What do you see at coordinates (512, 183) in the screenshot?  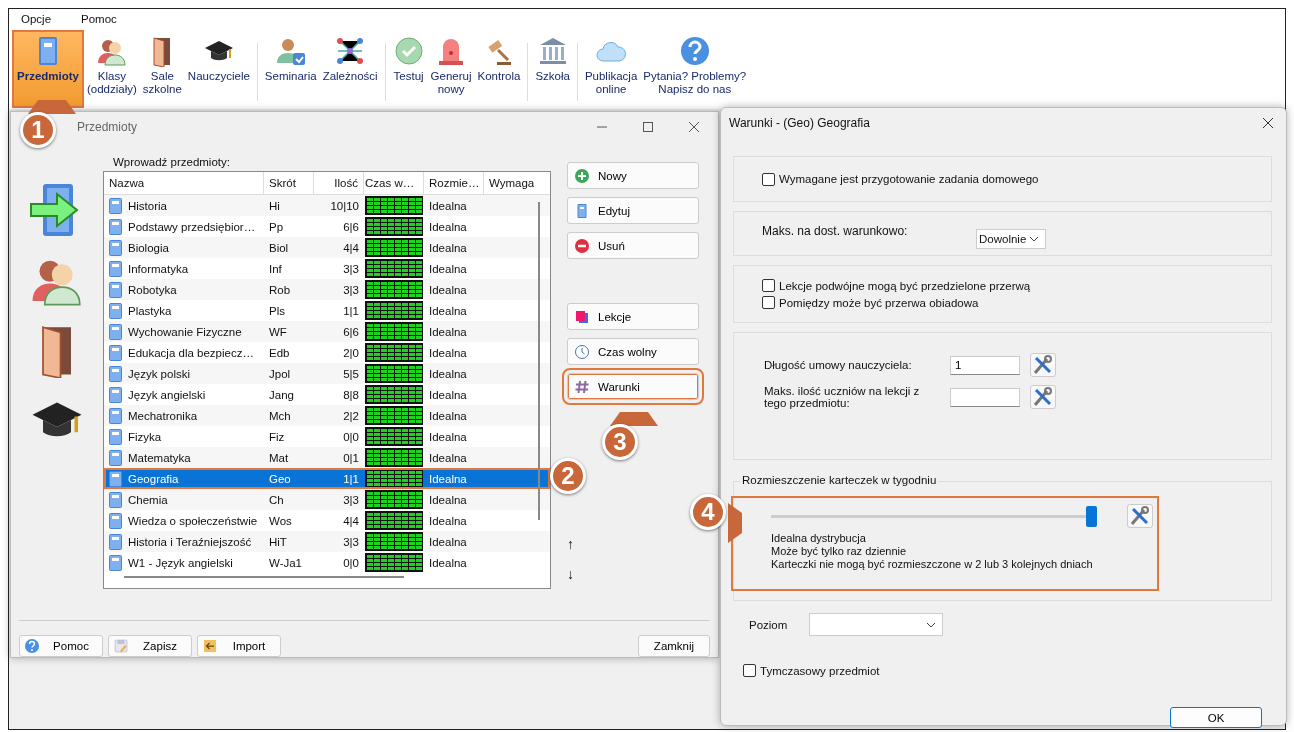 I see `column-header: Wymaga` at bounding box center [512, 183].